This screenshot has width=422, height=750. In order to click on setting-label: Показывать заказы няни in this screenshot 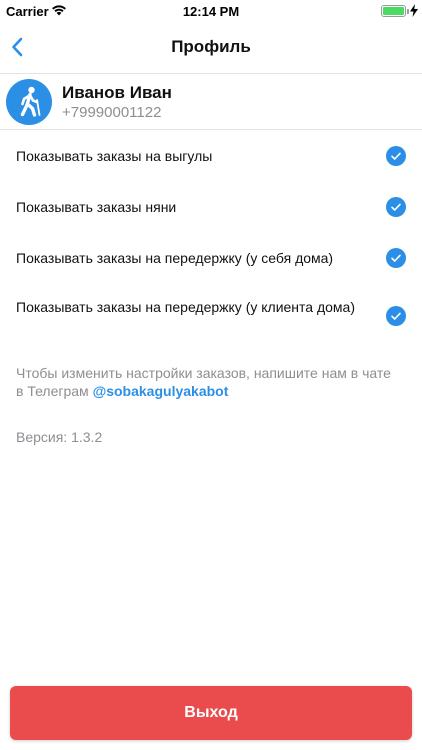, I will do `click(96, 207)`.